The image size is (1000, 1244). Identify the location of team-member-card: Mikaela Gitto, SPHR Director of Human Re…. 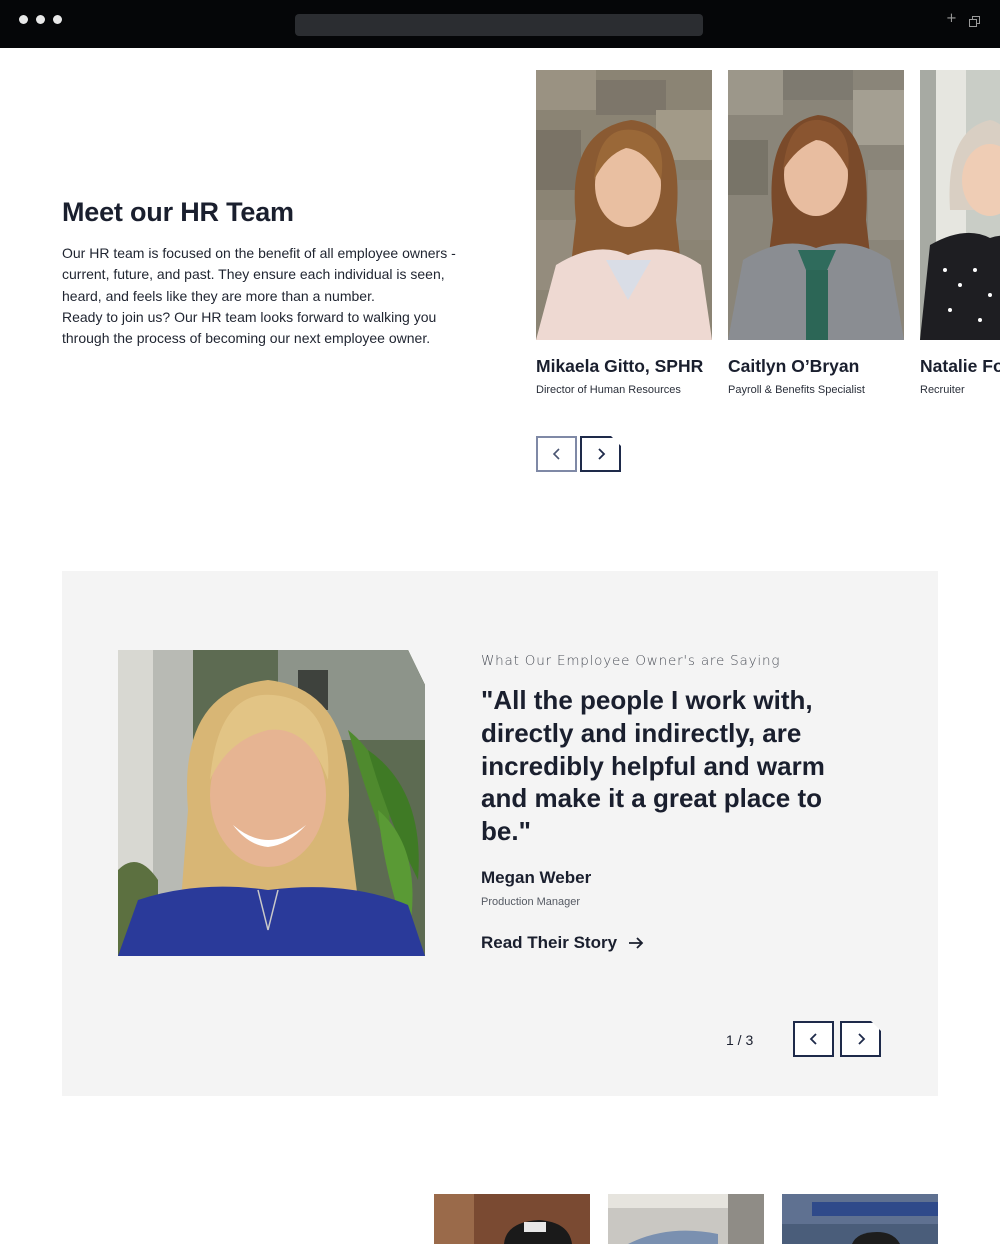
(624, 233).